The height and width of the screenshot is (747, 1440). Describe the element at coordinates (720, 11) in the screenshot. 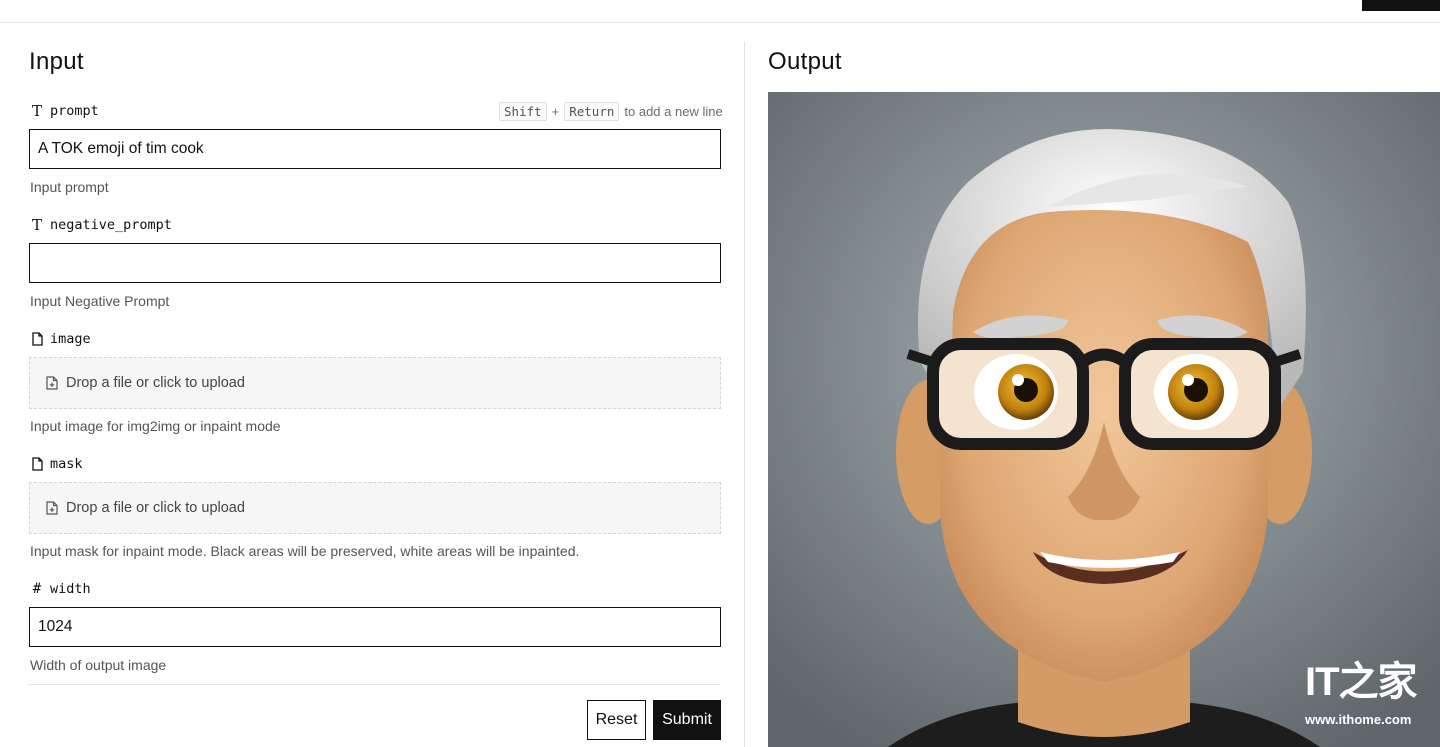

I see `top-bar` at that location.